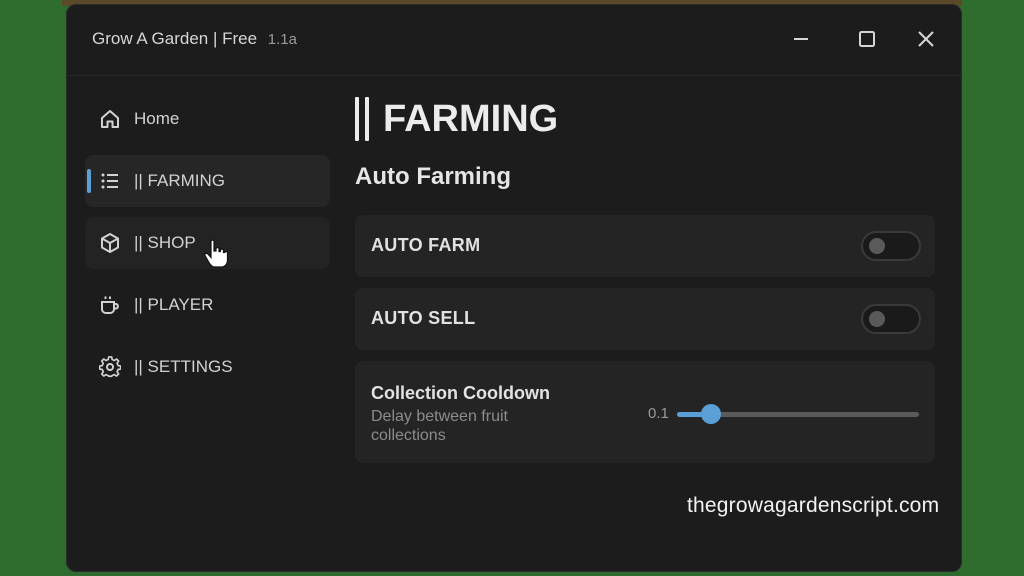 Image resolution: width=1024 pixels, height=576 pixels. Describe the element at coordinates (110, 119) in the screenshot. I see `home-icon` at that location.